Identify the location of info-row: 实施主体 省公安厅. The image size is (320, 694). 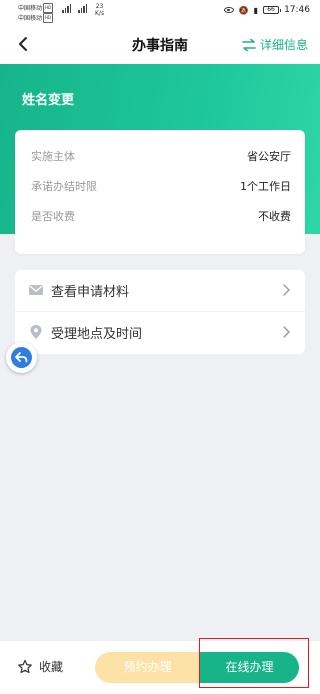
(161, 158).